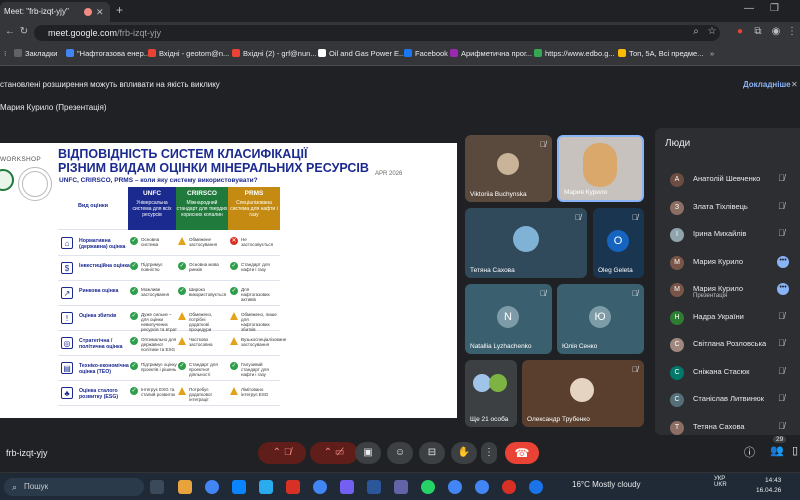 The width and height of the screenshot is (800, 500). What do you see at coordinates (727, 319) in the screenshot?
I see `participant-row: Н Надра України 🎙̸` at bounding box center [727, 319].